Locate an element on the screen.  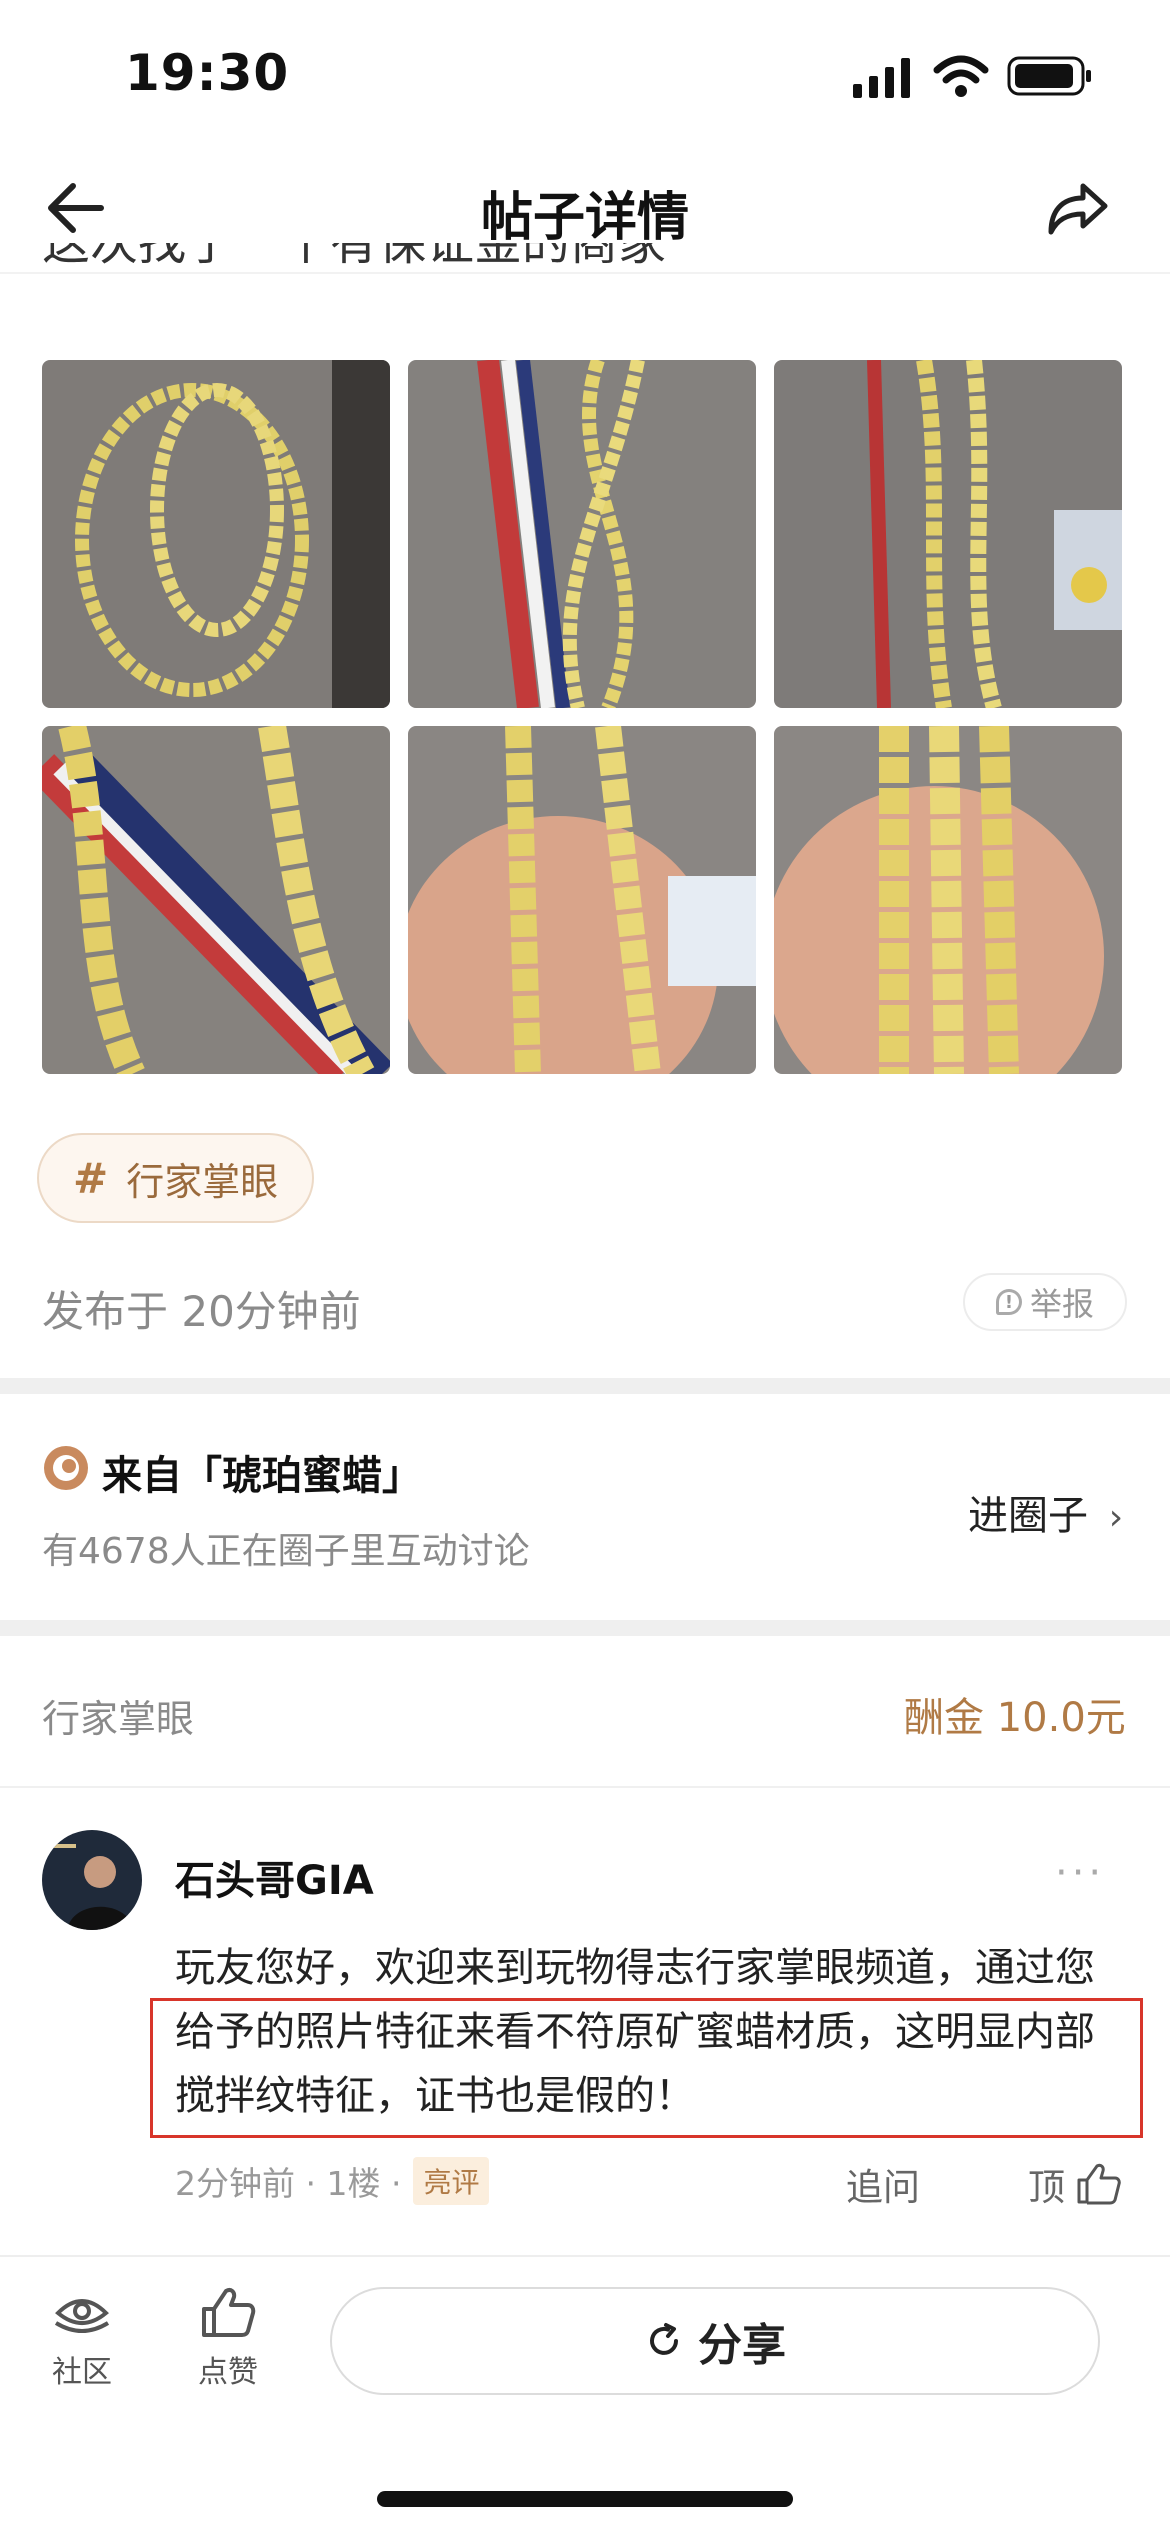
alert-icon: ! is located at coordinates (1008, 1302).